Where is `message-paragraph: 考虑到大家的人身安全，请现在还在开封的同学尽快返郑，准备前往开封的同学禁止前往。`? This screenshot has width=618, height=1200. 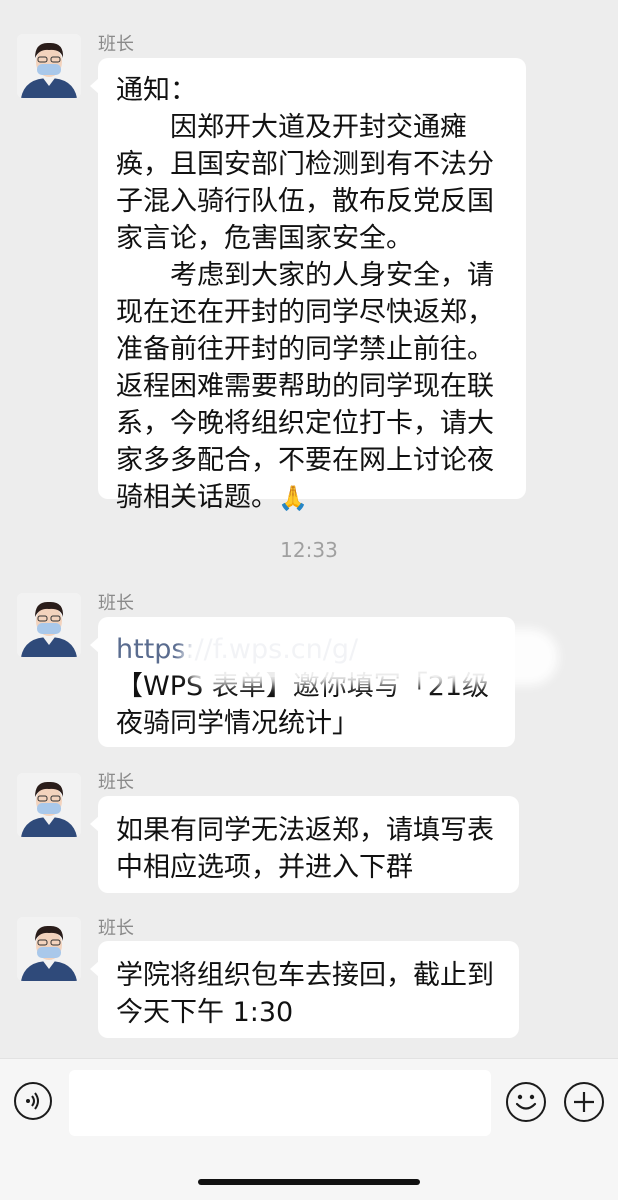 message-paragraph: 考虑到大家的人身安全，请现在还在开封的同学尽快返郑，准备前往开封的同学禁止前往。 is located at coordinates (305, 312).